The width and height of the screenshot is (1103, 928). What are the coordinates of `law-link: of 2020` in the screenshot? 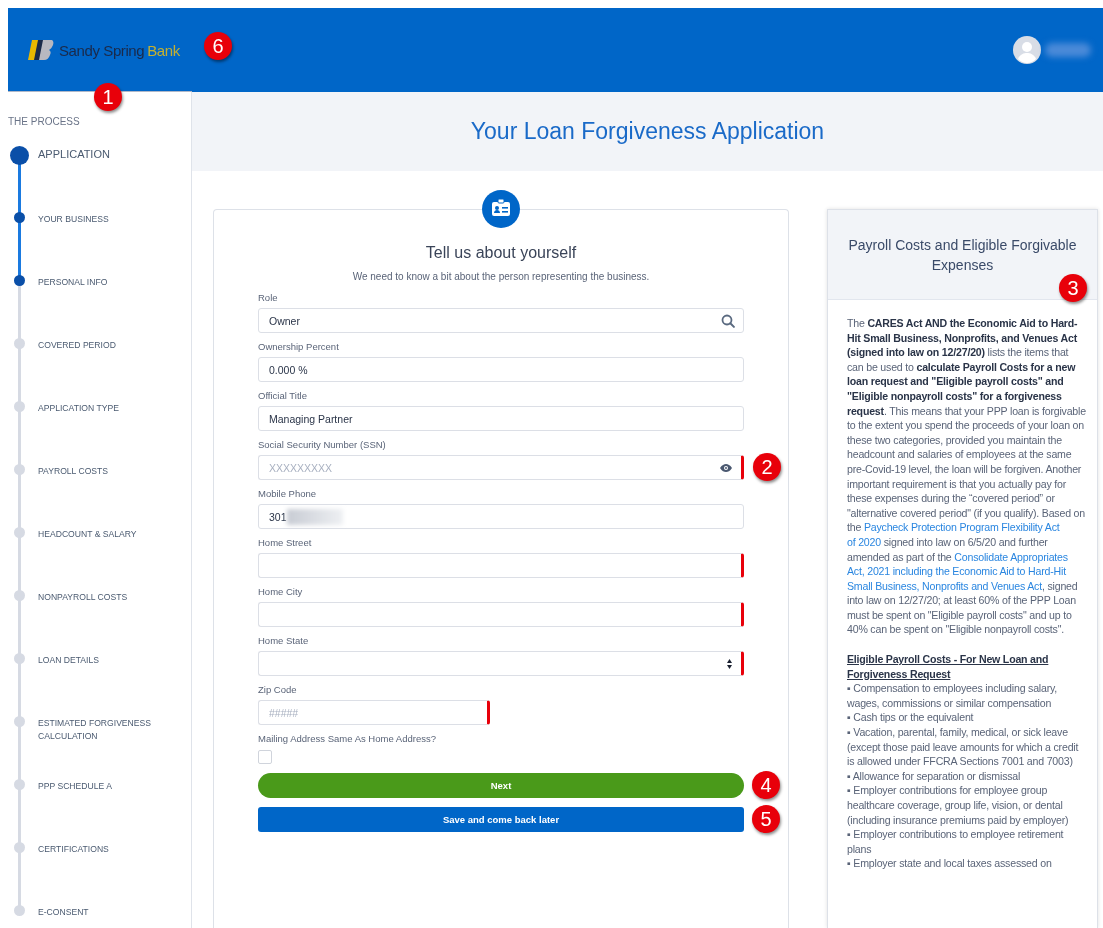 It's located at (864, 541).